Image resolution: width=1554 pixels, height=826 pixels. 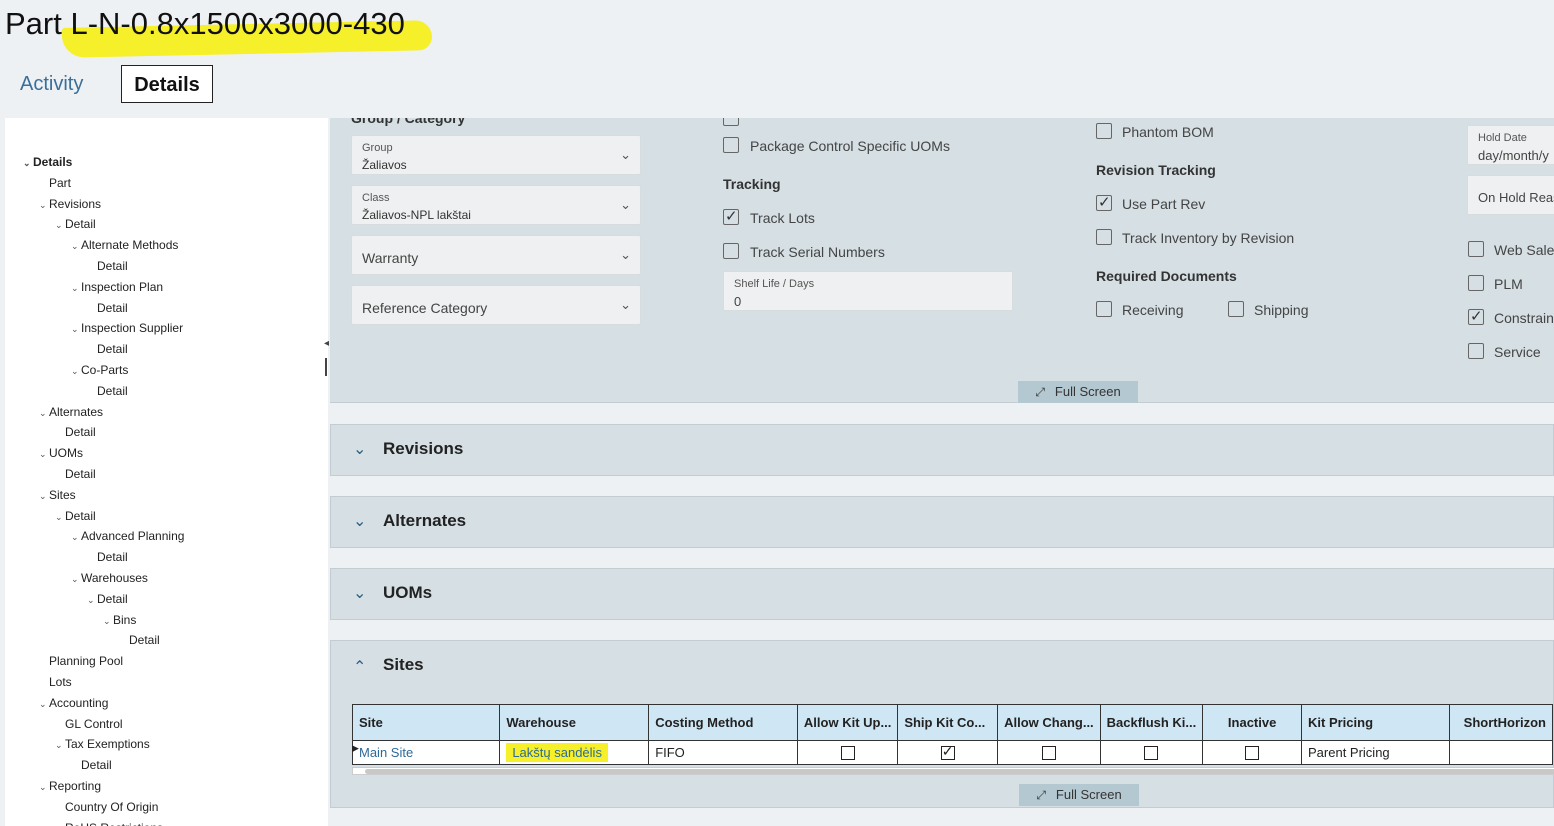 I want to click on sites-panel-title: Sites, so click(x=403, y=665).